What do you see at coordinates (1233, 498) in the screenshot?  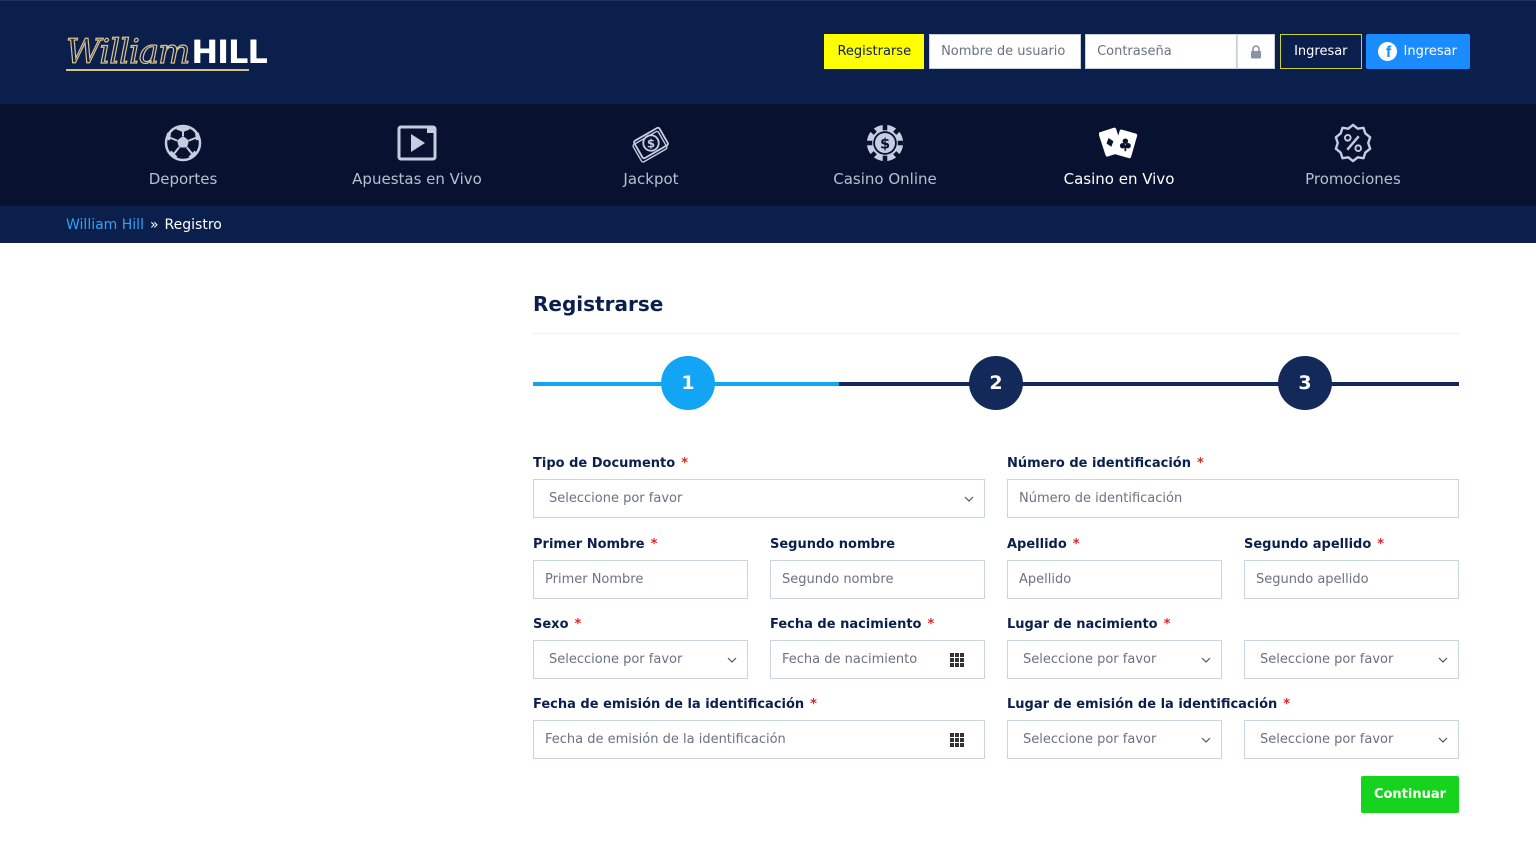 I see `numero-identificacion-input: Número de identificación` at bounding box center [1233, 498].